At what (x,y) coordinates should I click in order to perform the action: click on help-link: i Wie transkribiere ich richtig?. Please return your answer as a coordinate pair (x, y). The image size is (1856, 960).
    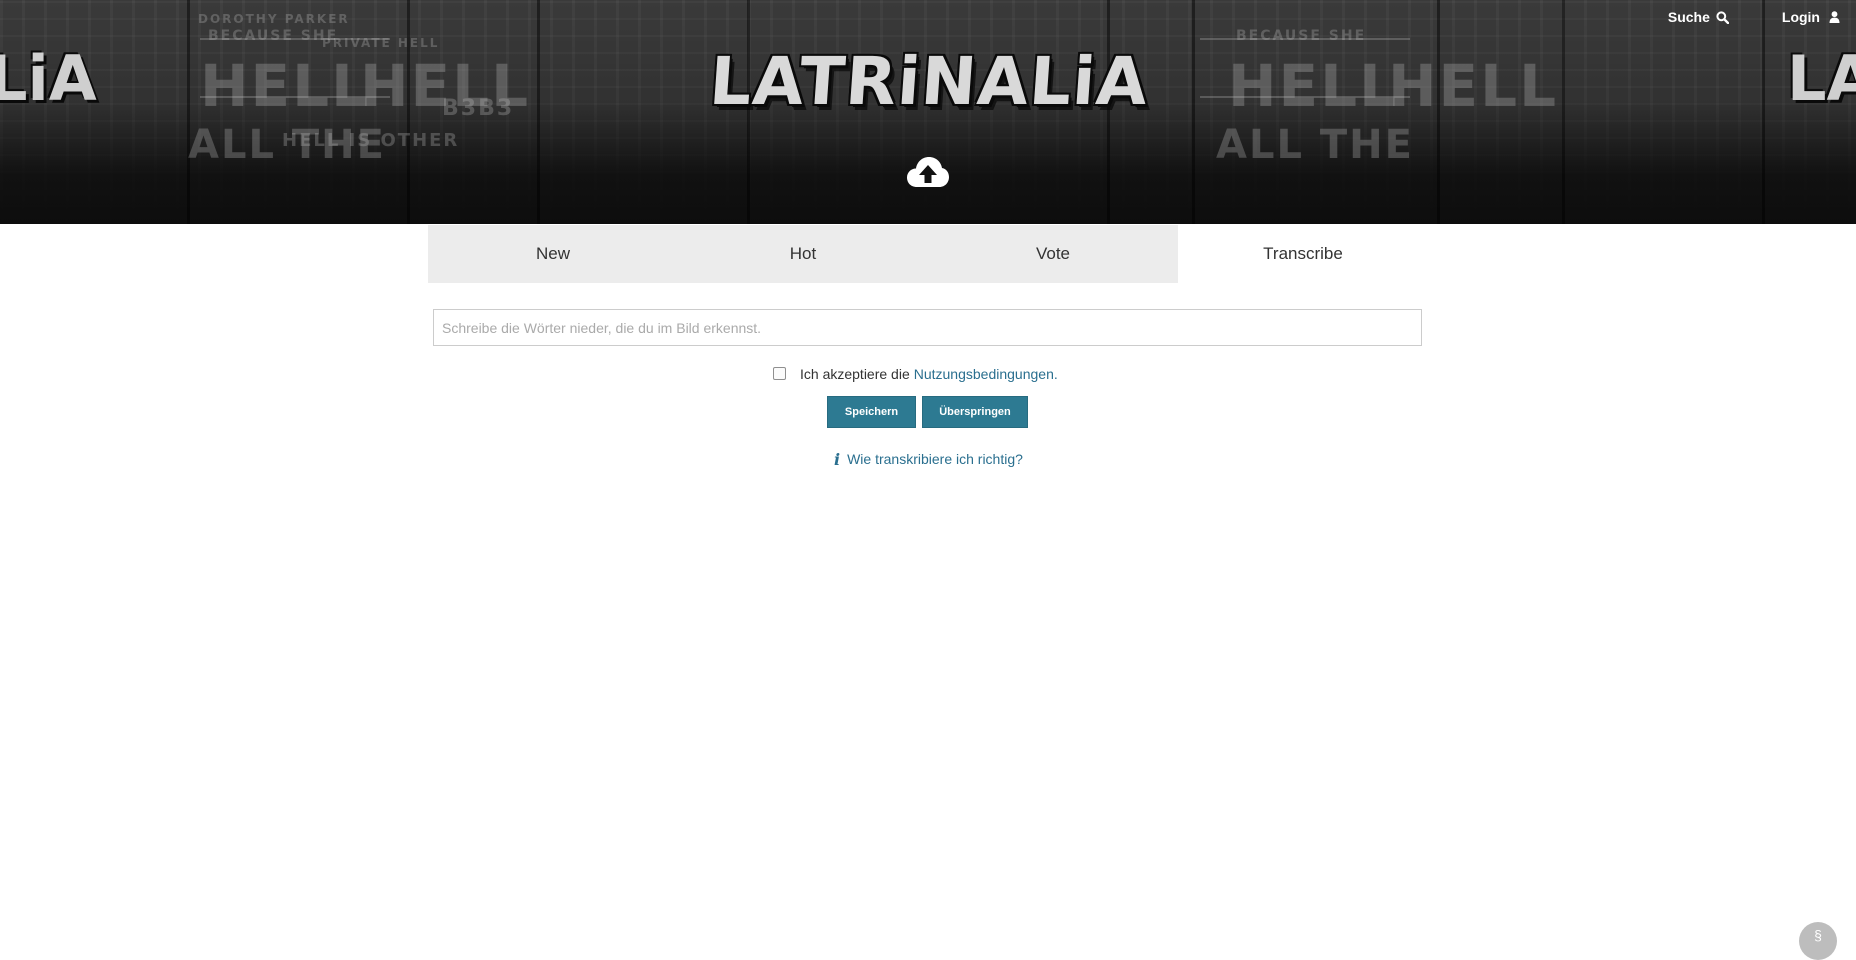
    Looking at the image, I should click on (928, 459).